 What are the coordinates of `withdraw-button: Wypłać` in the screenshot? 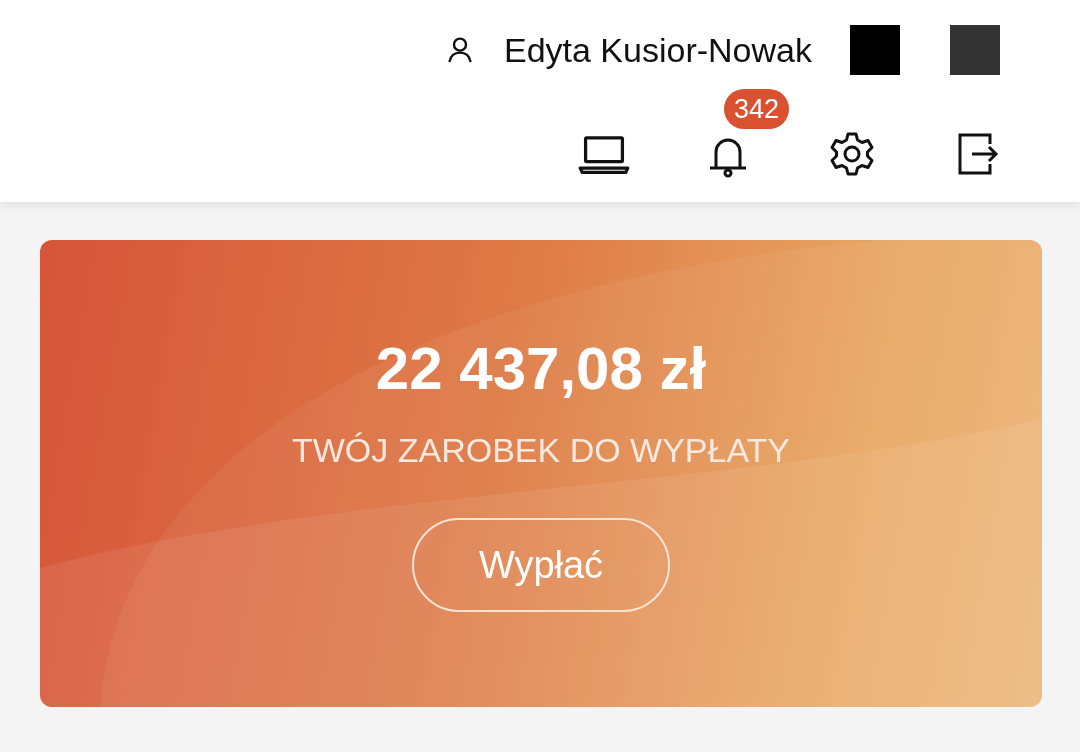 It's located at (541, 565).